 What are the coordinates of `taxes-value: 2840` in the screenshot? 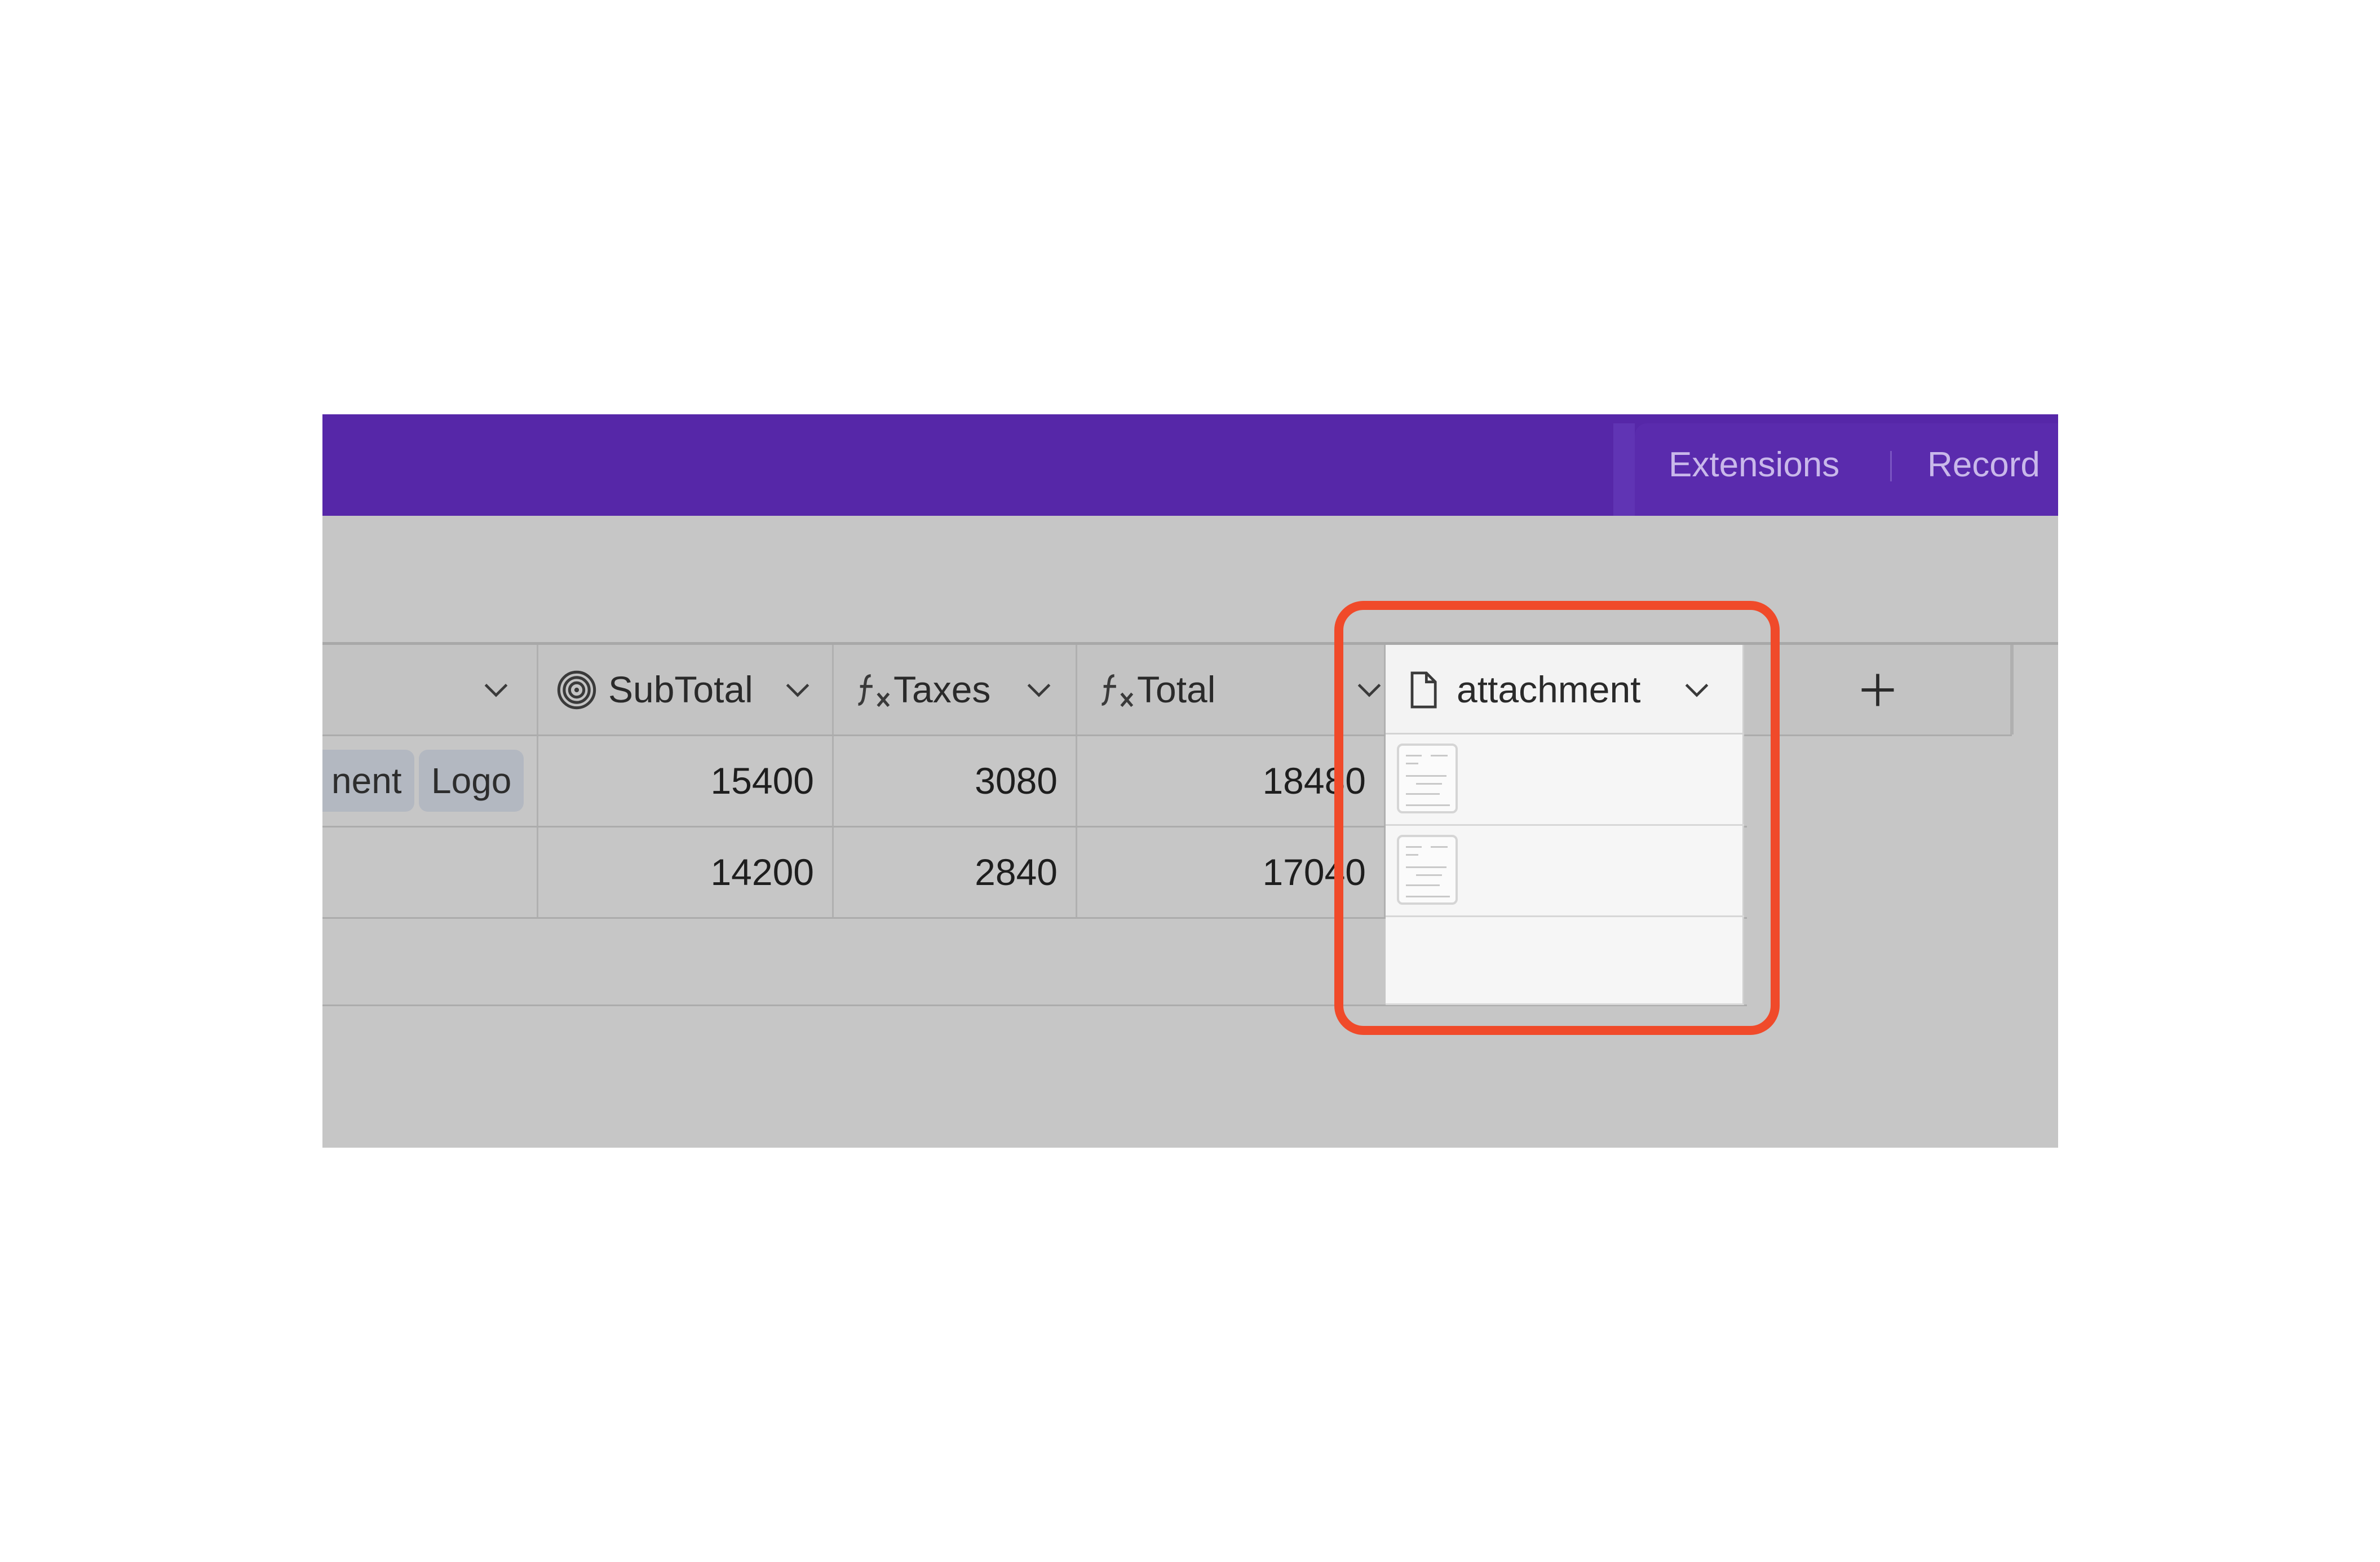 It's located at (1016, 872).